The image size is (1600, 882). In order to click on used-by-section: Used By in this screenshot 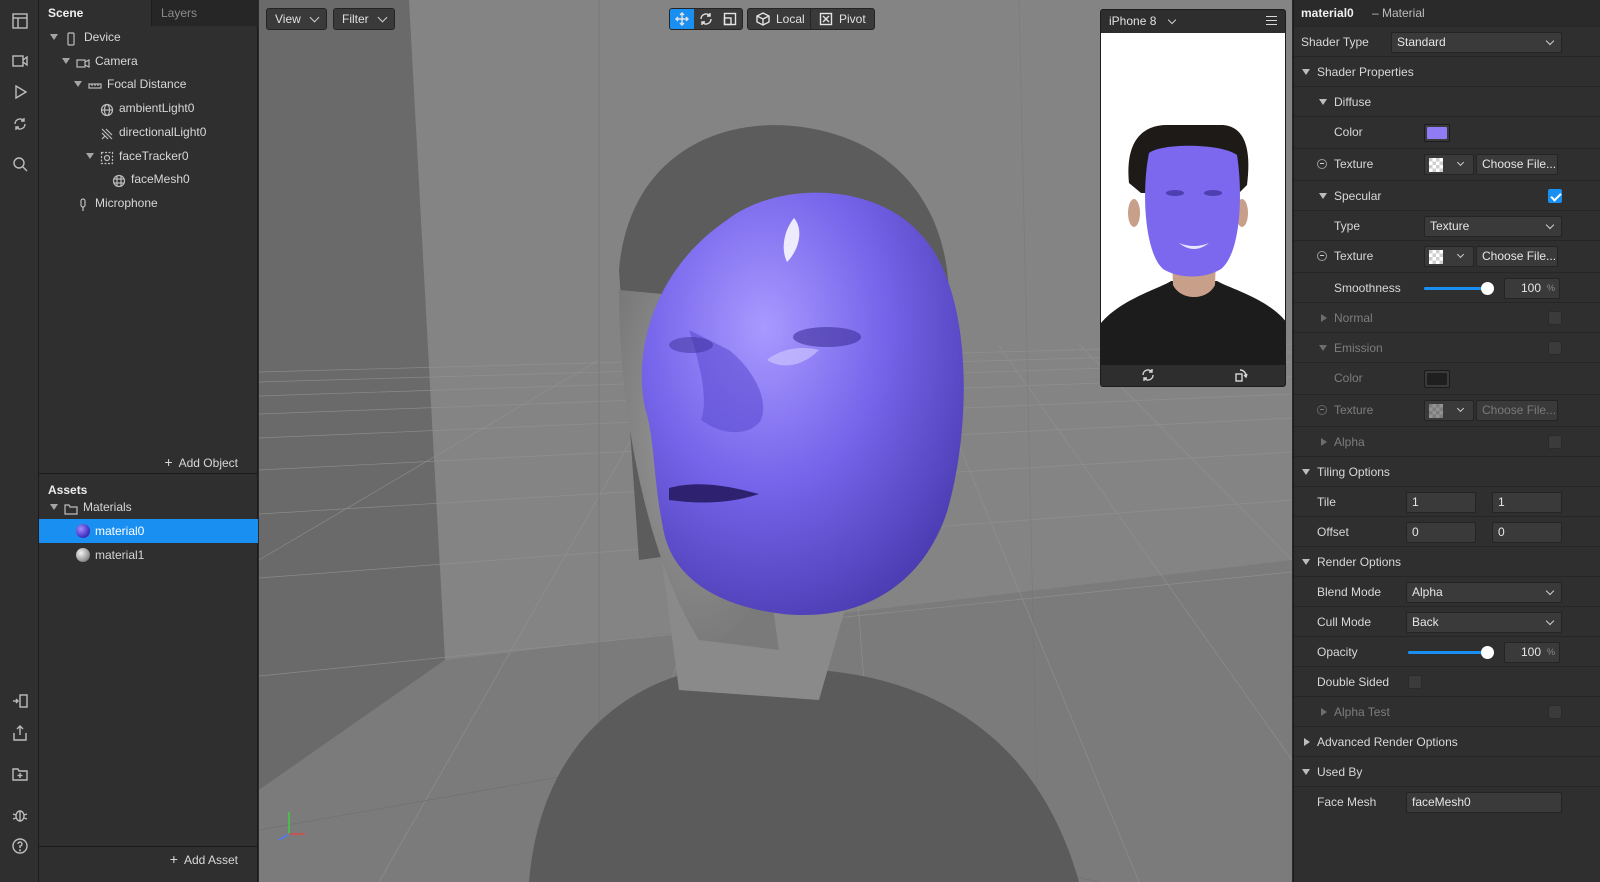, I will do `click(1447, 772)`.